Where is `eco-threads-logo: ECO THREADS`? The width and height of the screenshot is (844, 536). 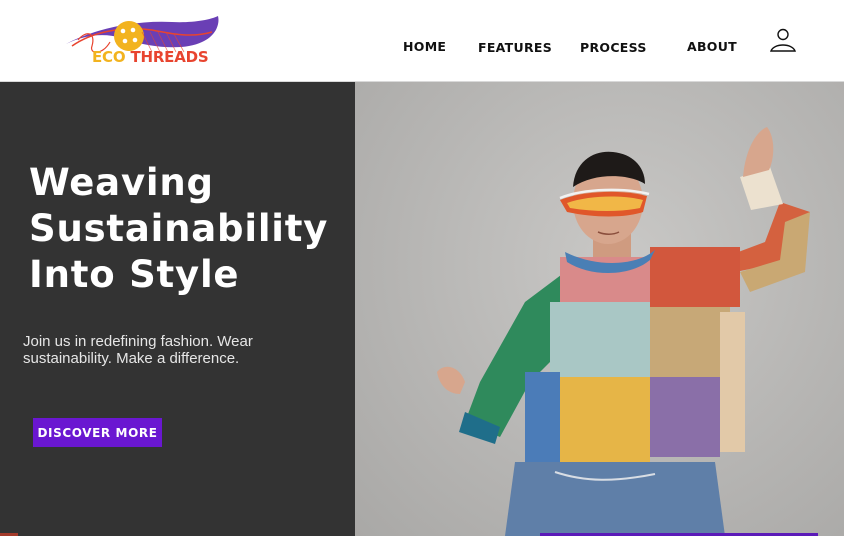 eco-threads-logo: ECO THREADS is located at coordinates (143, 40).